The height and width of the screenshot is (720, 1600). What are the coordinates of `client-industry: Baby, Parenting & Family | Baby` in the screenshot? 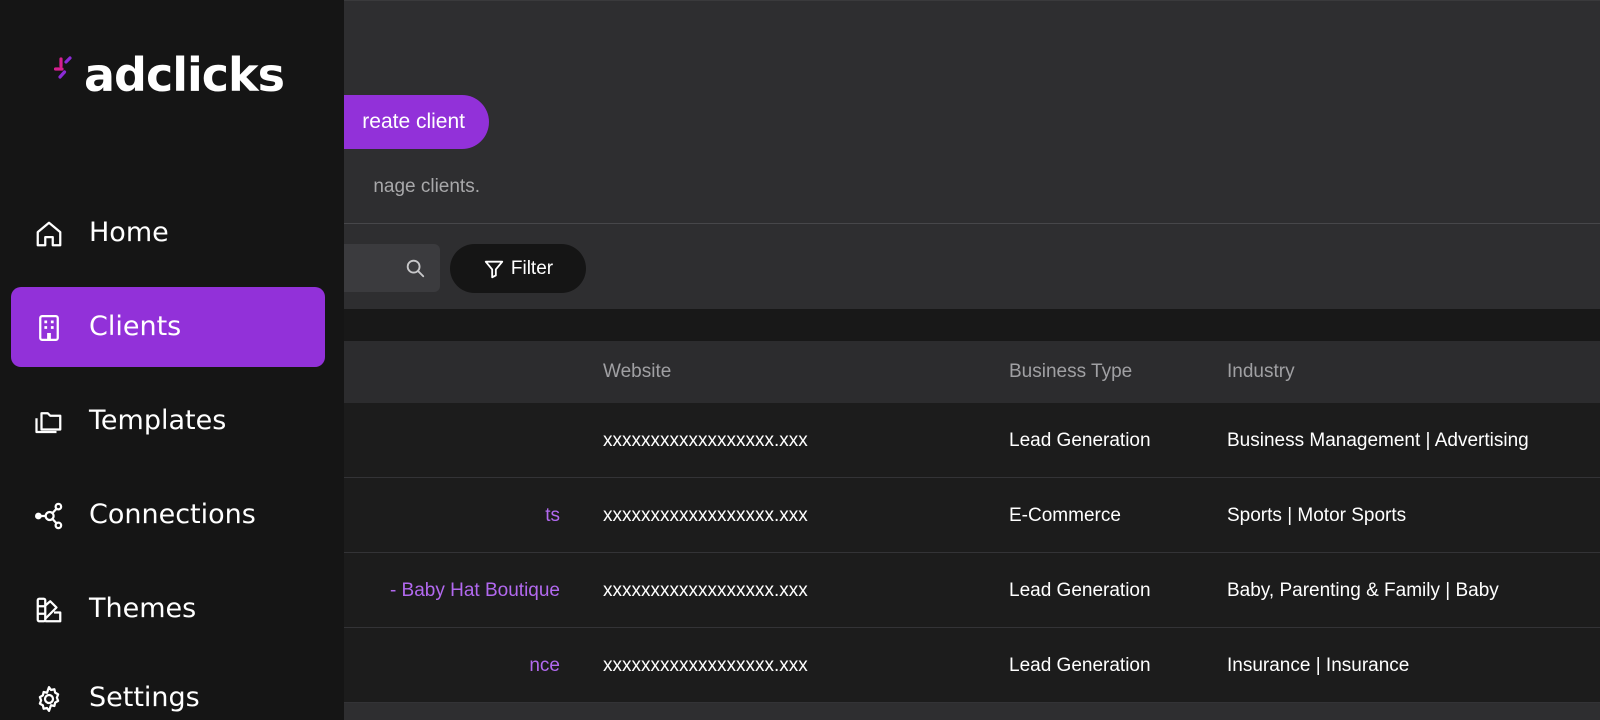 It's located at (1363, 590).